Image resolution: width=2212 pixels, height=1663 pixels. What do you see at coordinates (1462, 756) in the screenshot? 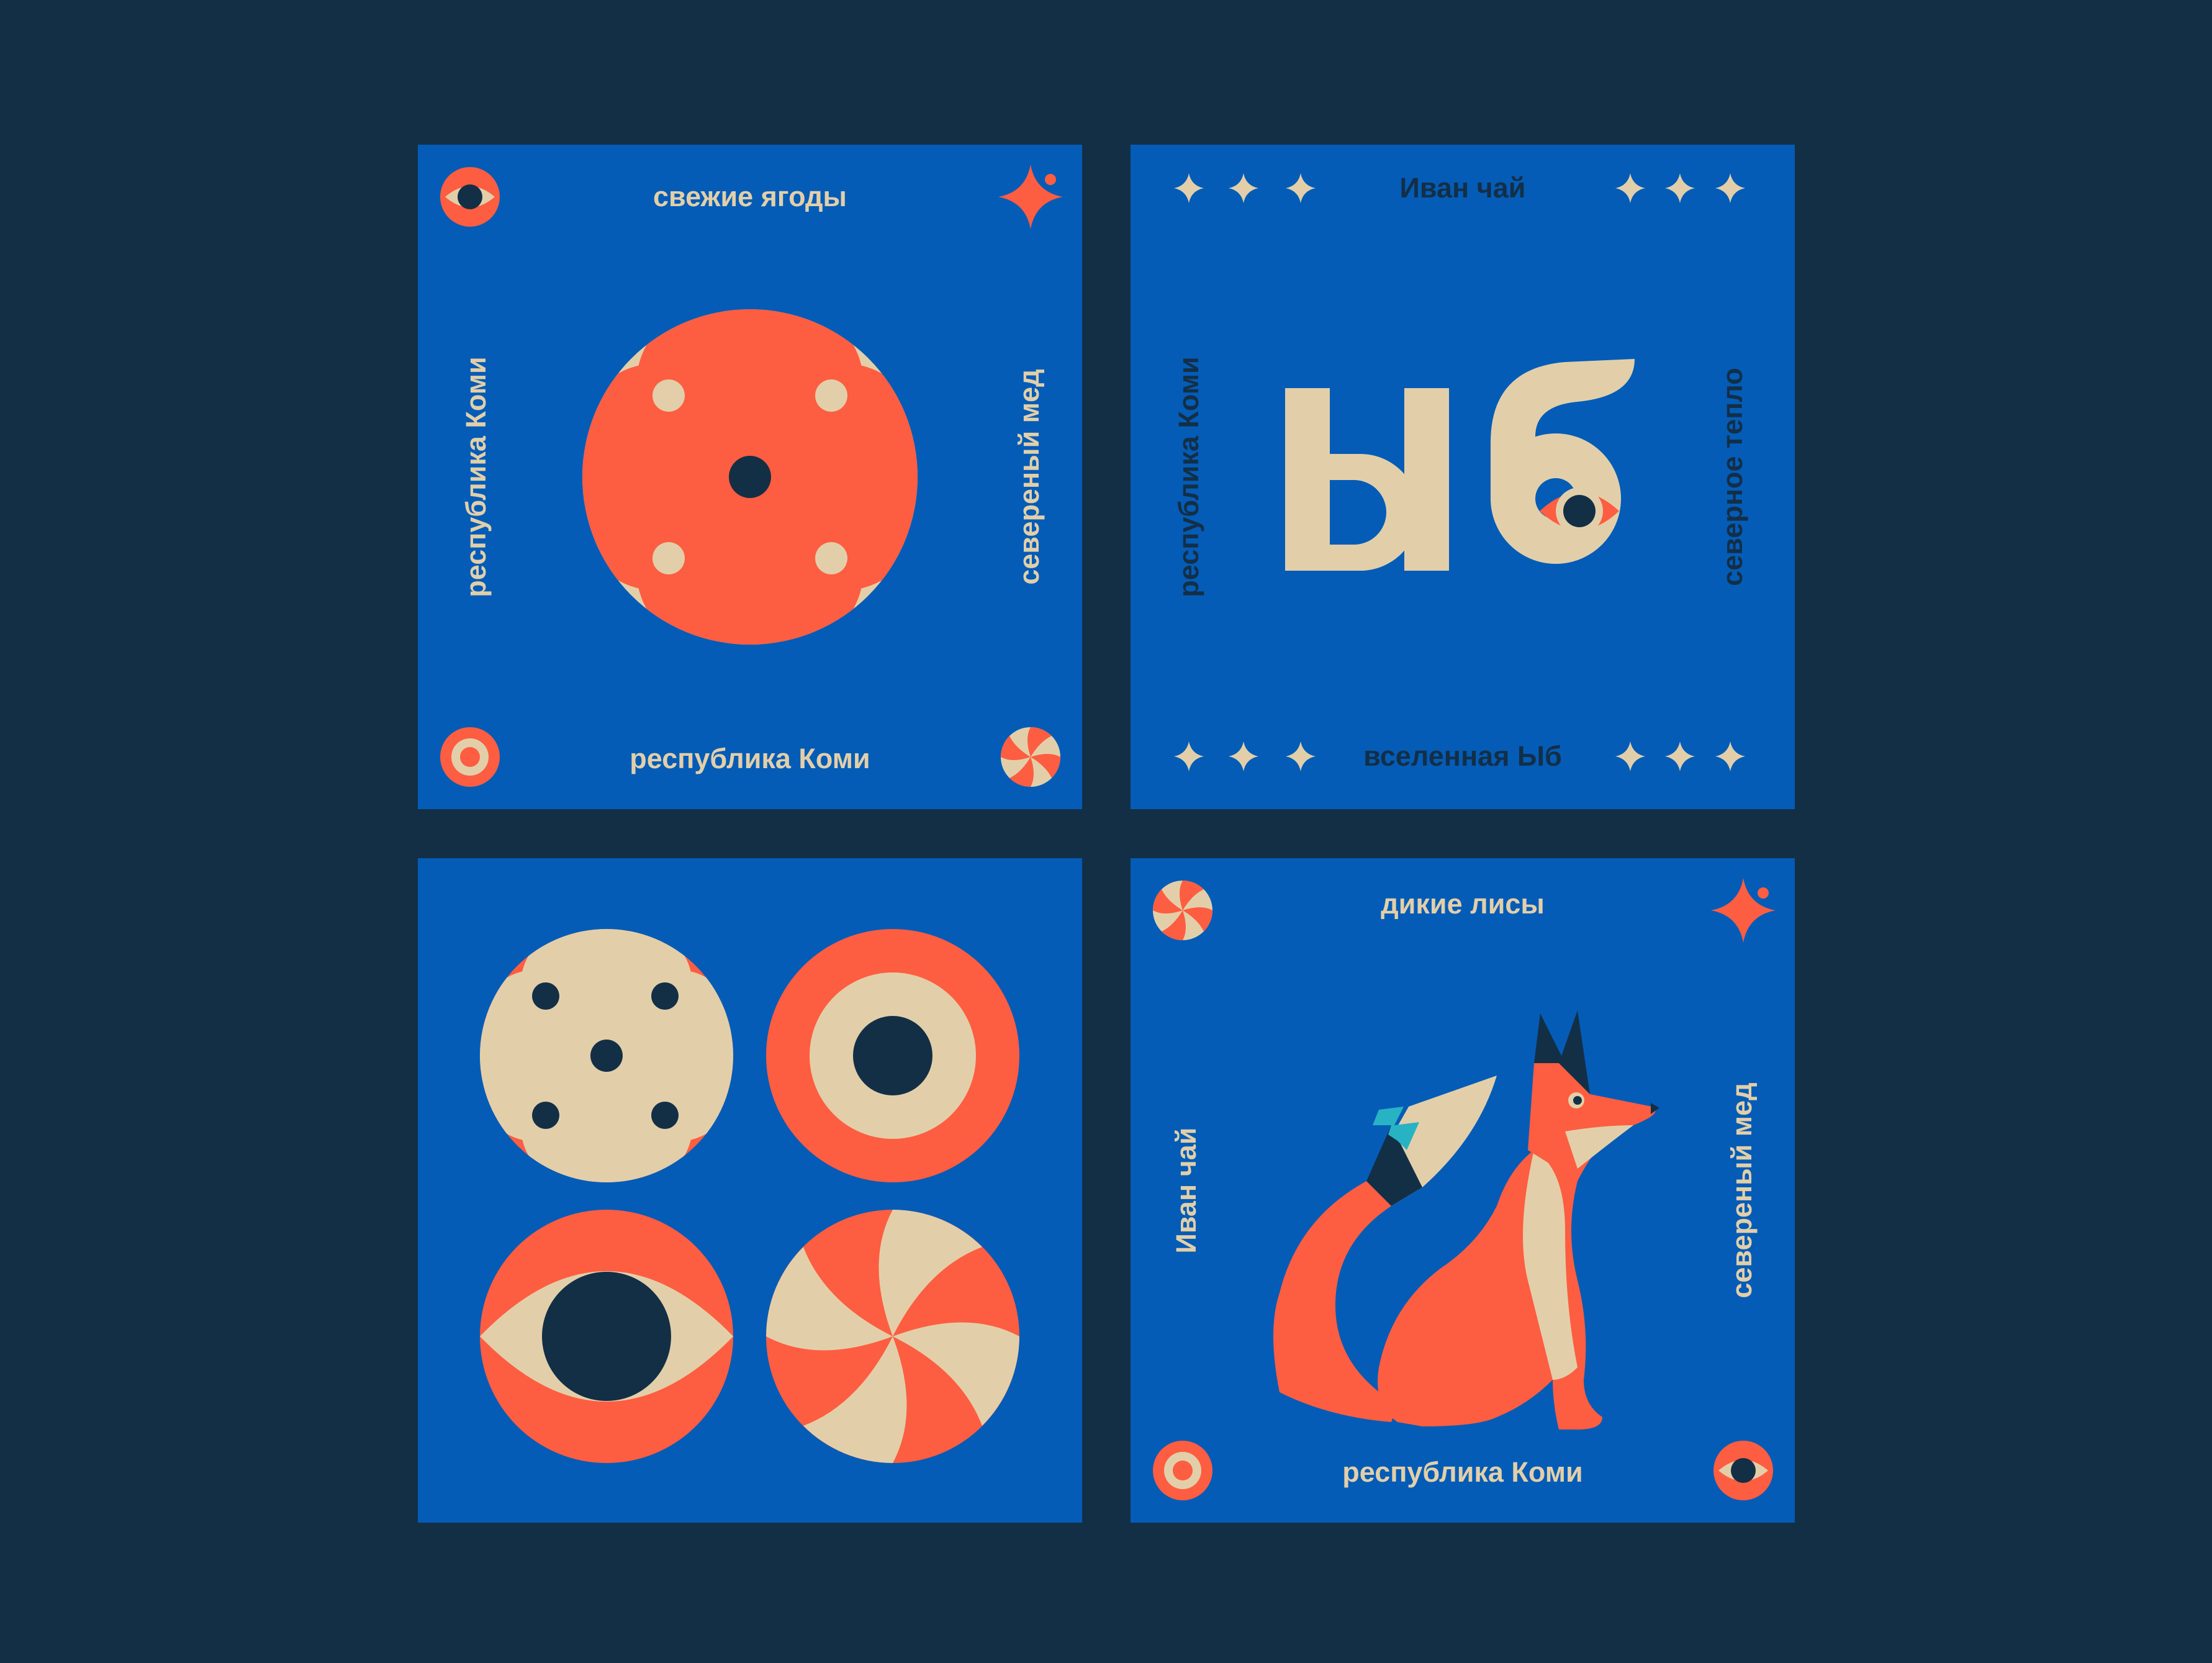
I see `card-bottom-label: вселенная Ыб` at bounding box center [1462, 756].